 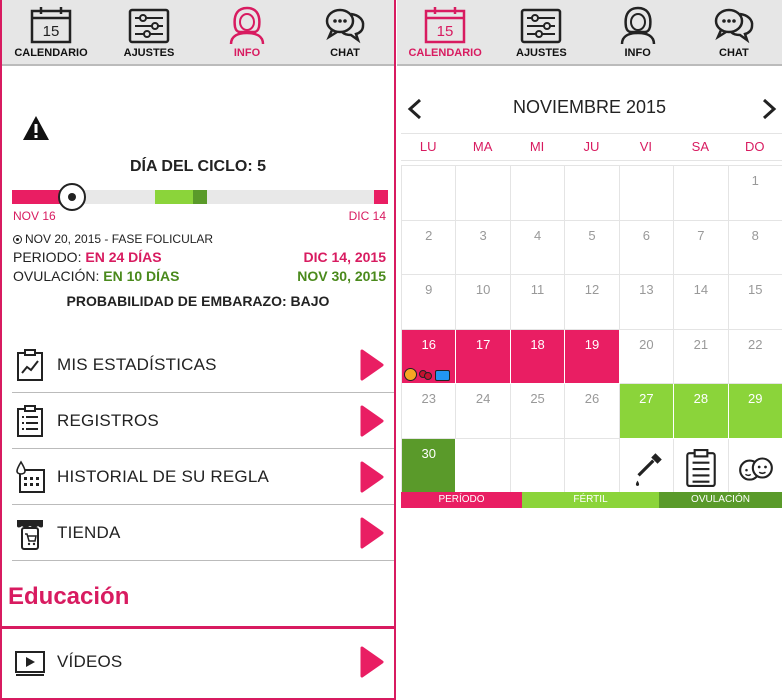 What do you see at coordinates (538, 411) in the screenshot?
I see `calendar-day-25: 25` at bounding box center [538, 411].